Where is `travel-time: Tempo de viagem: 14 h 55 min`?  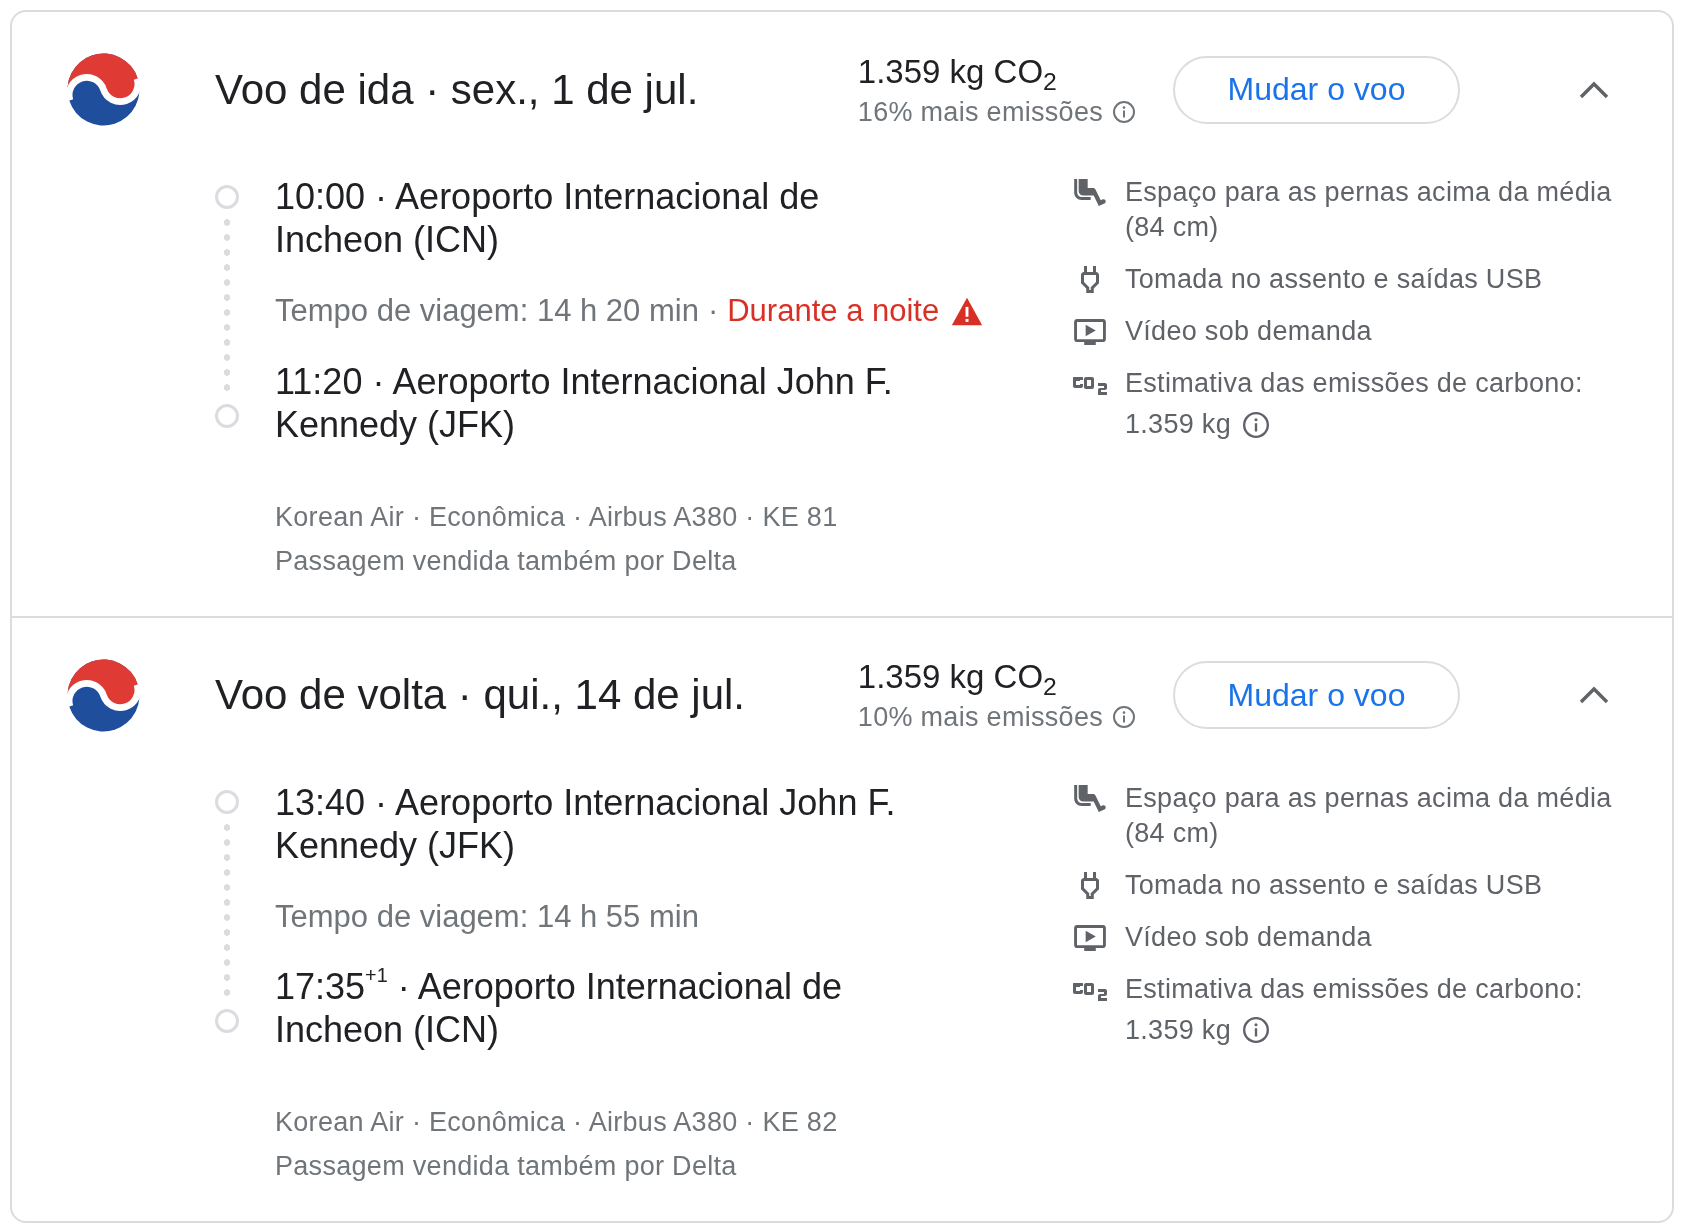 travel-time: Tempo de viagem: 14 h 55 min is located at coordinates (487, 916).